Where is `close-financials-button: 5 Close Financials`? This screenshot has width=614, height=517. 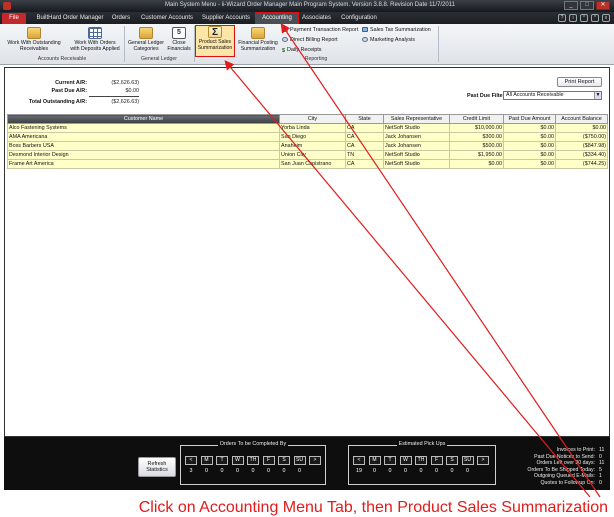 close-financials-button: 5 Close Financials is located at coordinates (179, 39).